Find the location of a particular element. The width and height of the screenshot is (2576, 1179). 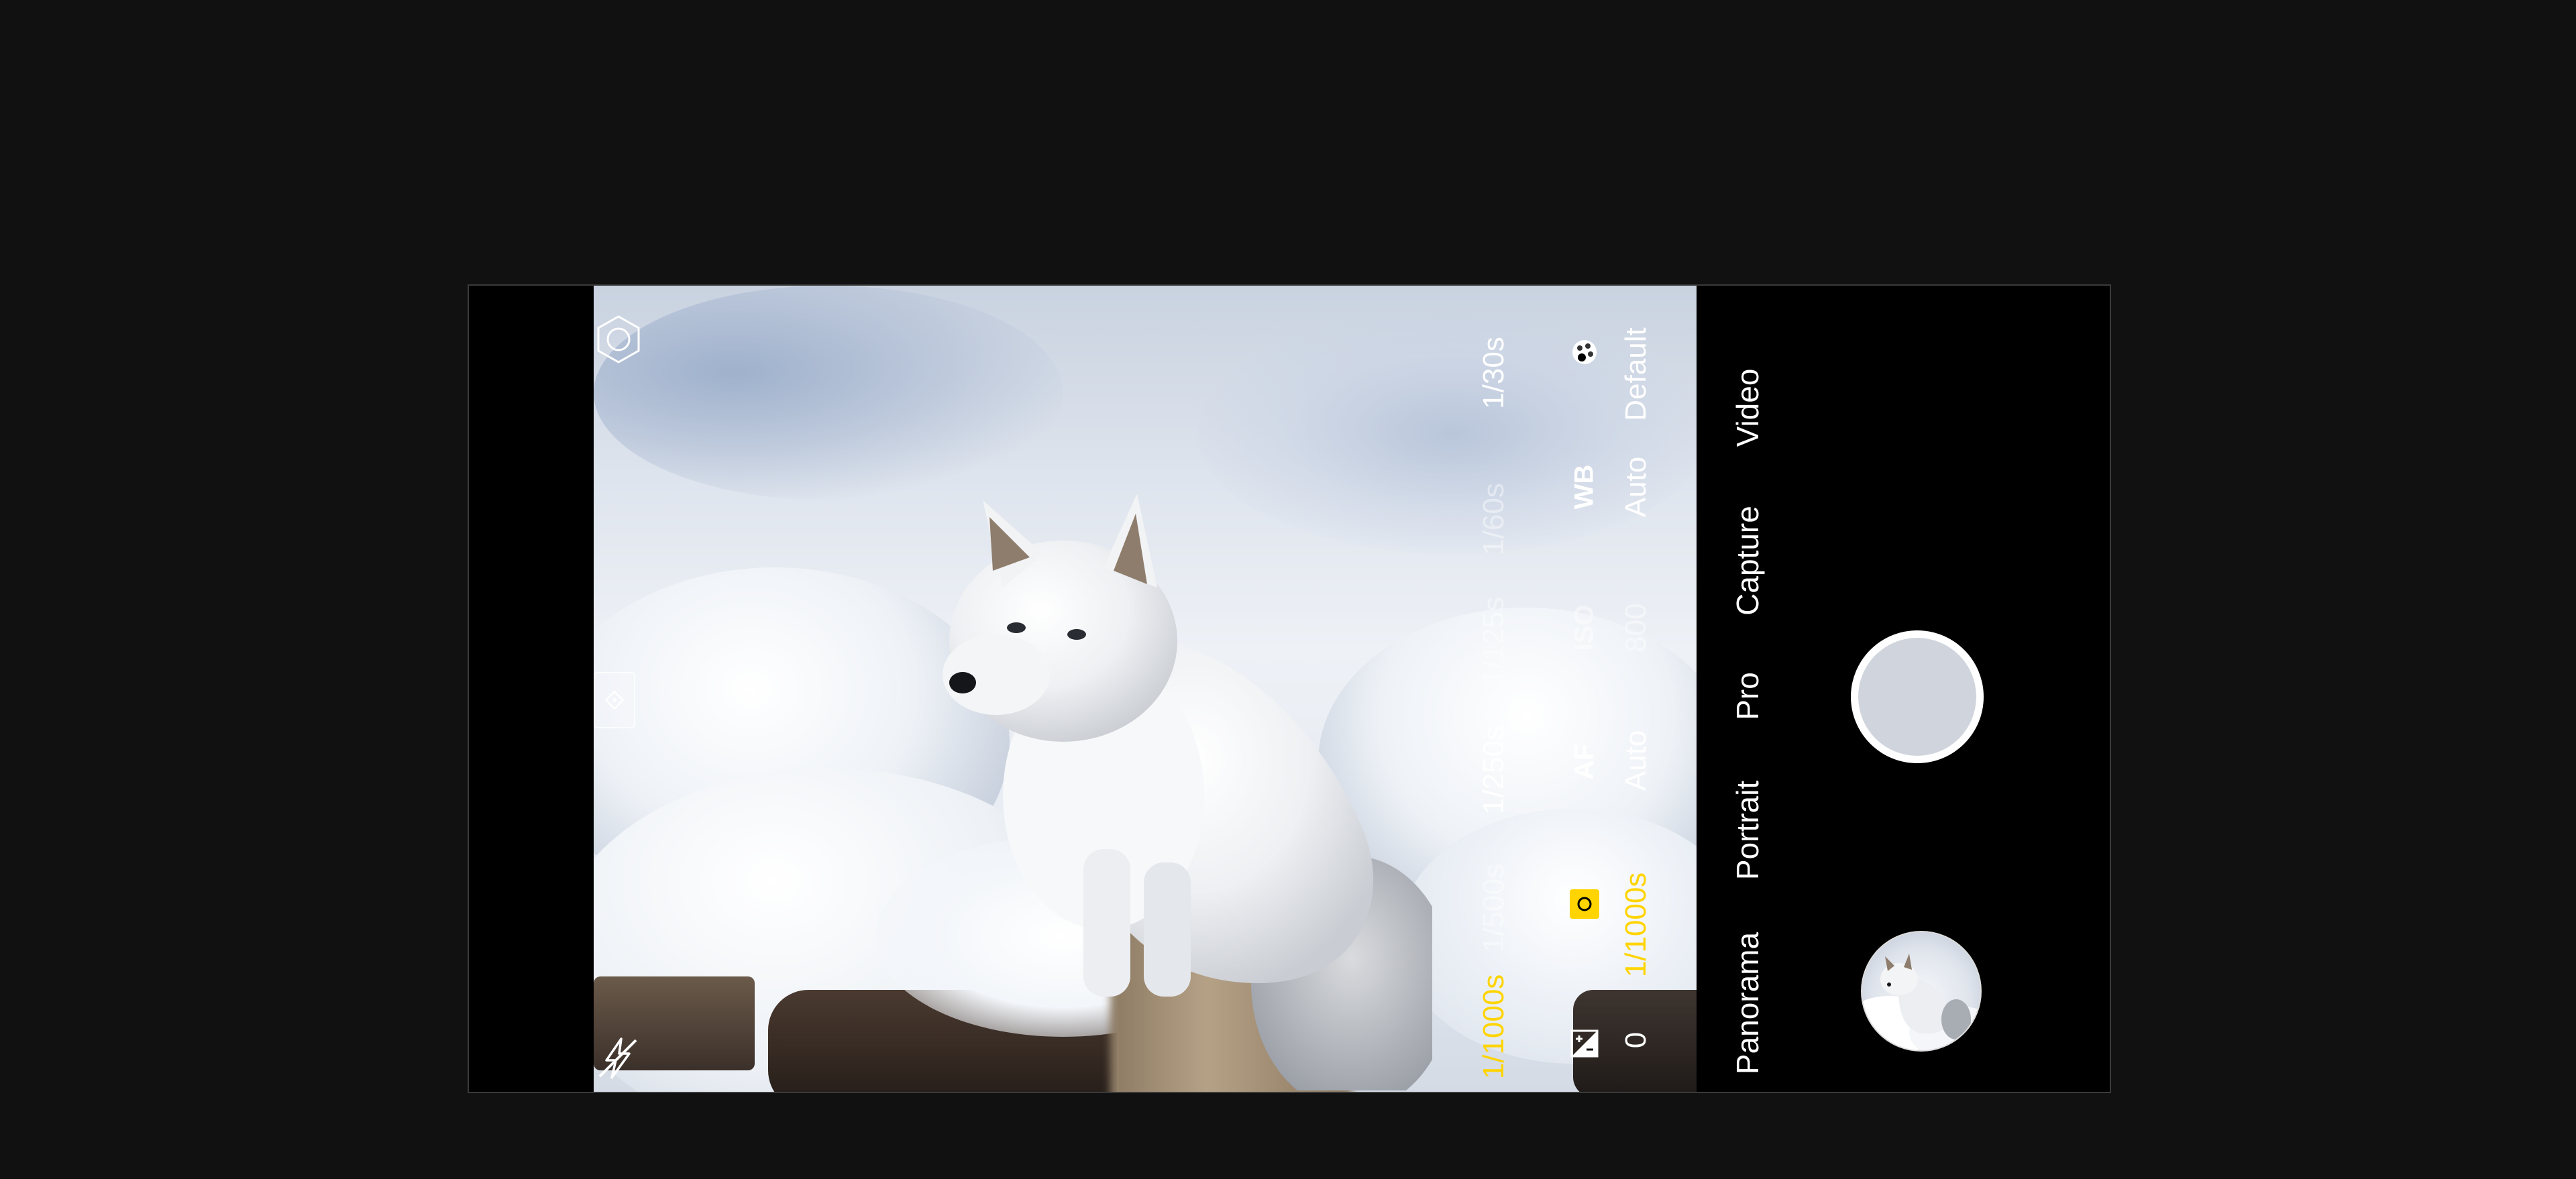

exposure-value: 0 is located at coordinates (1636, 1040).